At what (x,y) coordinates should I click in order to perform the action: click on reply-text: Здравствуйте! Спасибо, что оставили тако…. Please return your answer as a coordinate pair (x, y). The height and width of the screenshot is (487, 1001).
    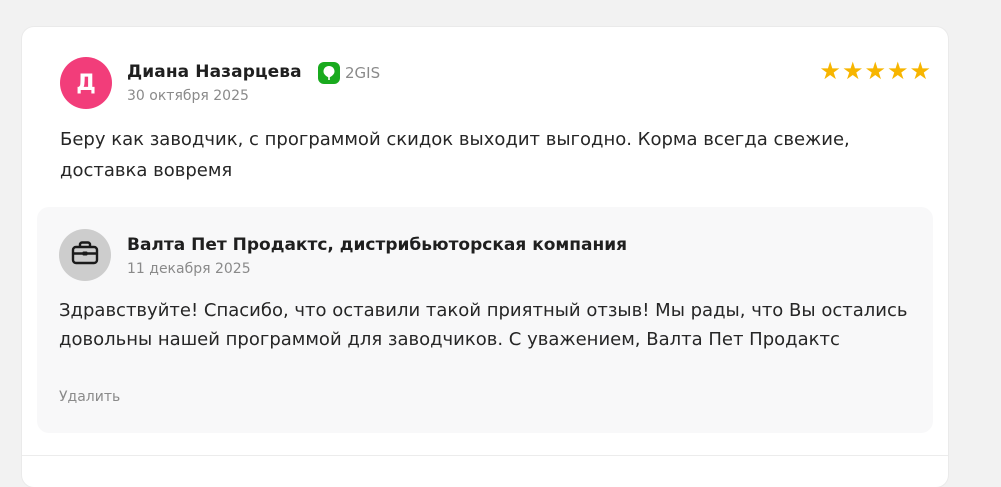
    Looking at the image, I should click on (483, 325).